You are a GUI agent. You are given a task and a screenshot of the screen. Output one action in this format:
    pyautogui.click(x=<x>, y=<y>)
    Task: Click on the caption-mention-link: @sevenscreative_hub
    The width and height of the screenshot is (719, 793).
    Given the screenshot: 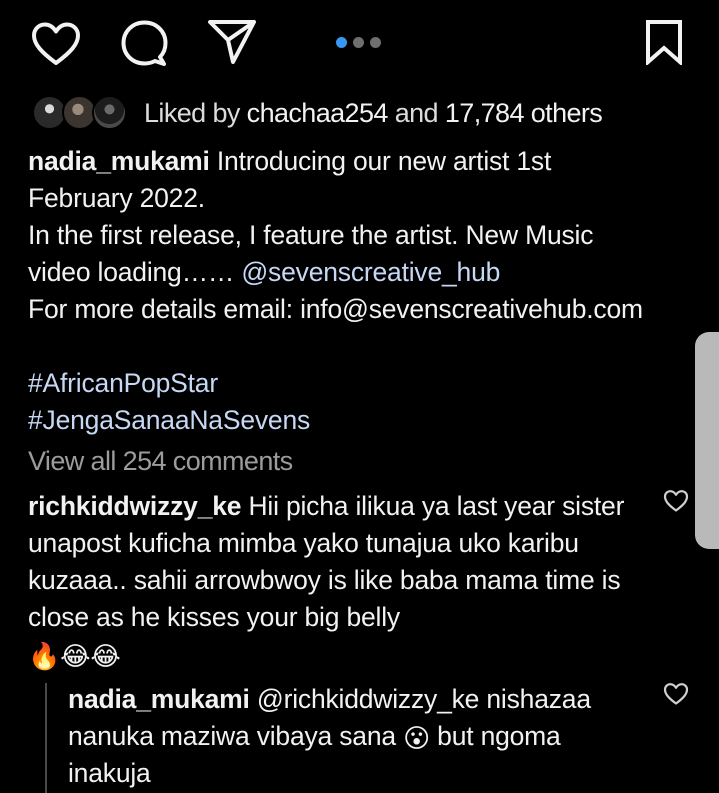 What is the action you would take?
    pyautogui.click(x=370, y=272)
    